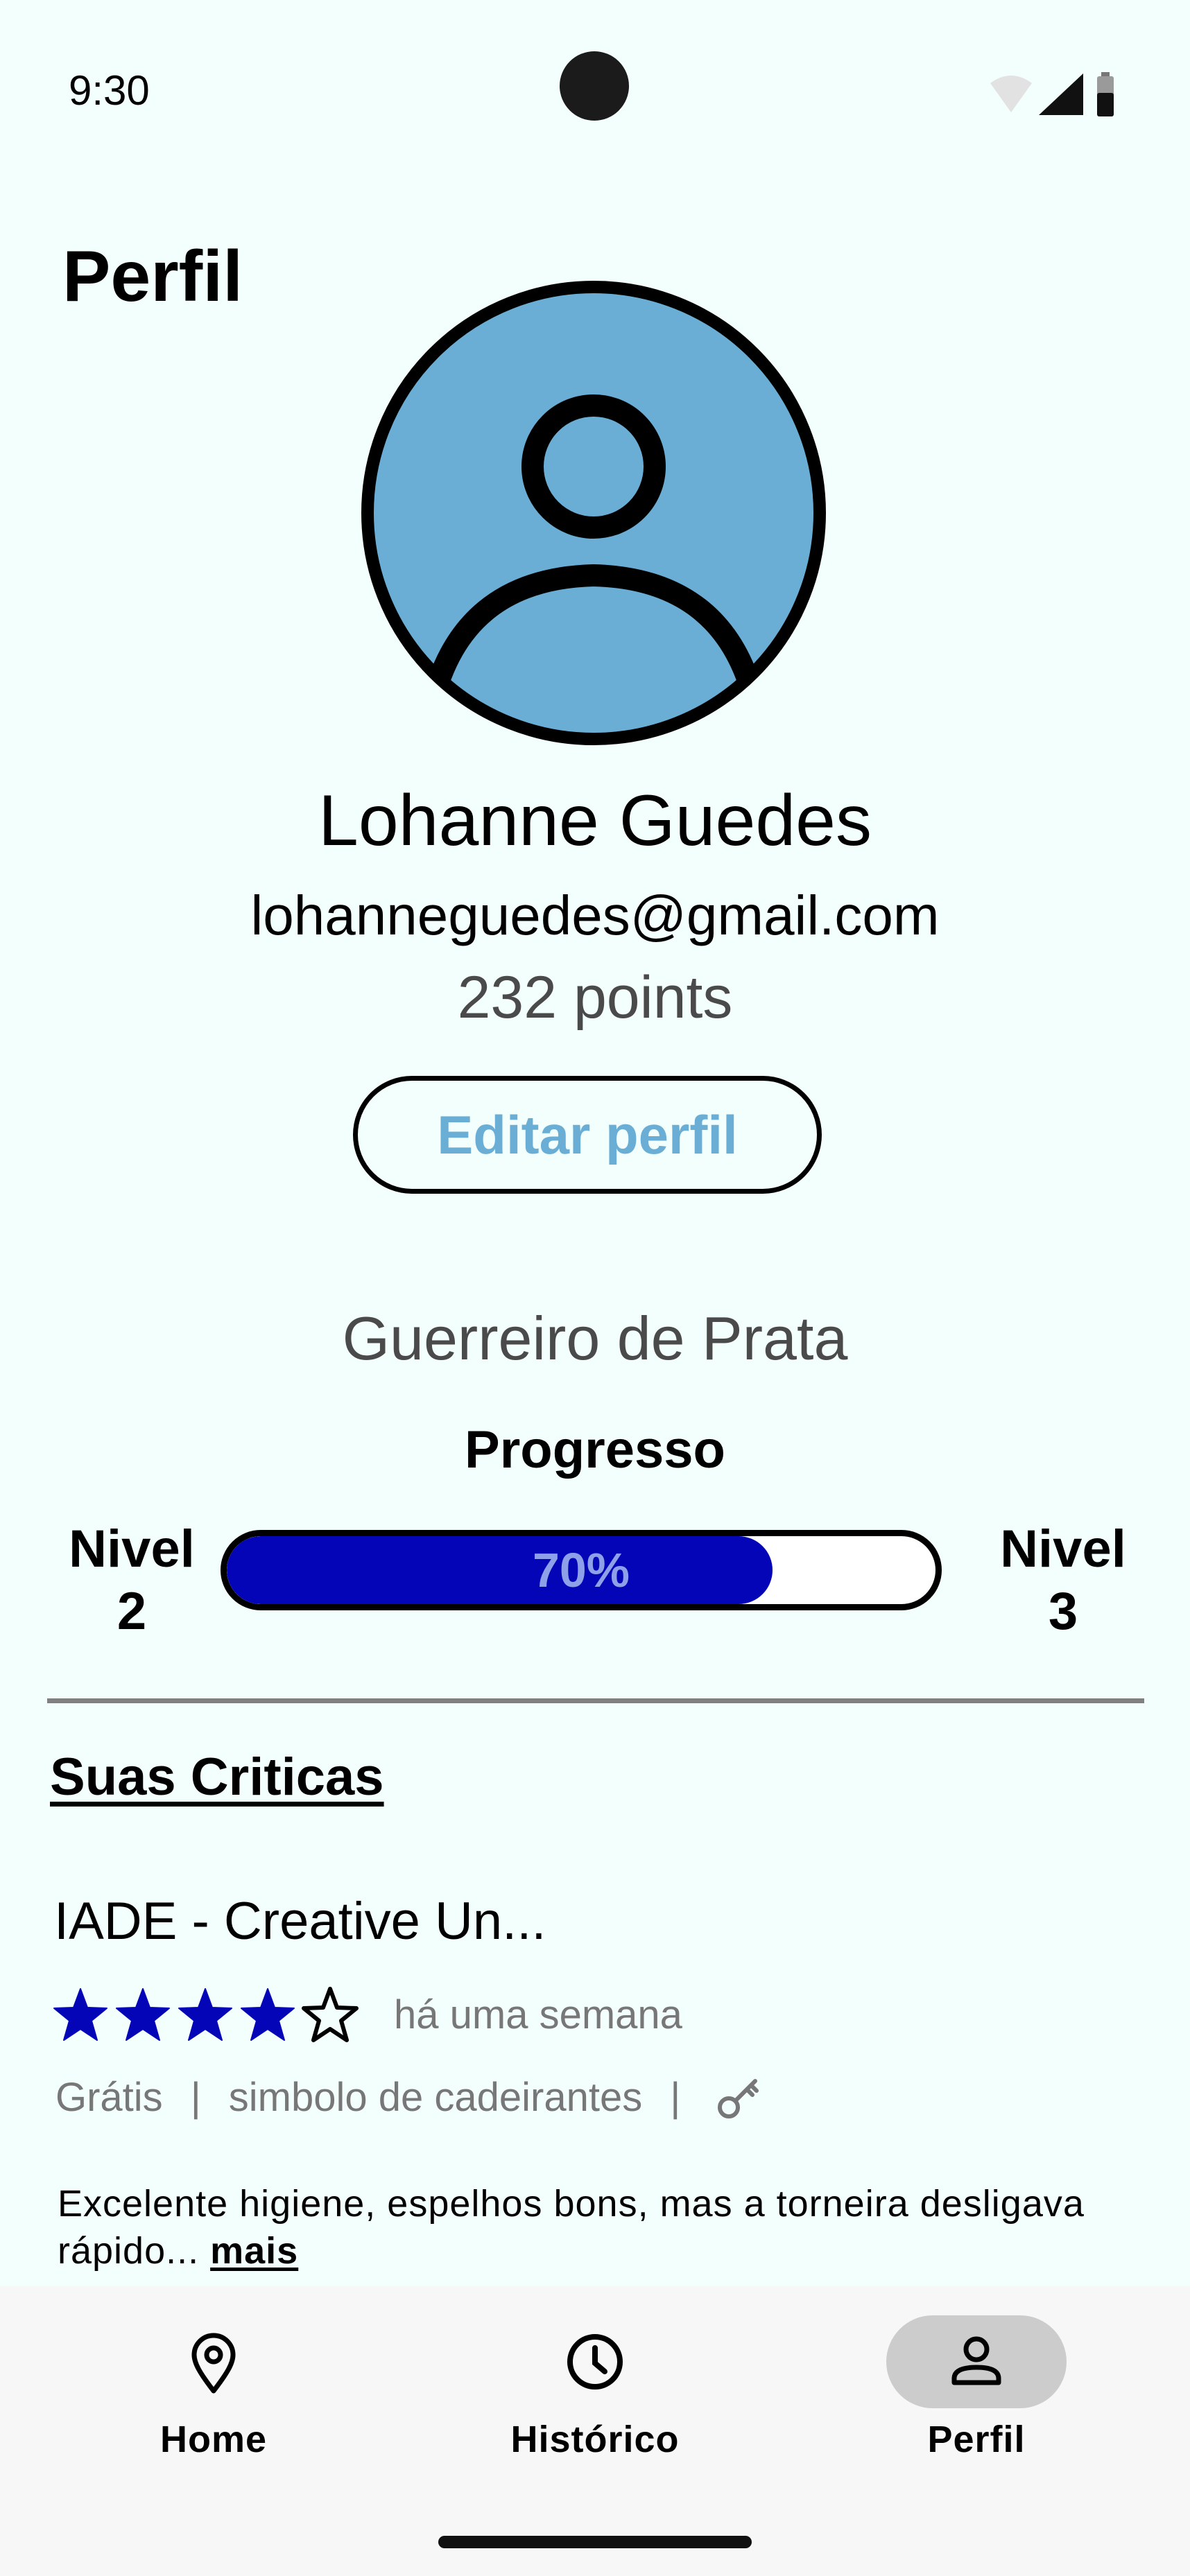 The width and height of the screenshot is (1190, 2576). I want to click on nav-home-label: Home, so click(213, 2439).